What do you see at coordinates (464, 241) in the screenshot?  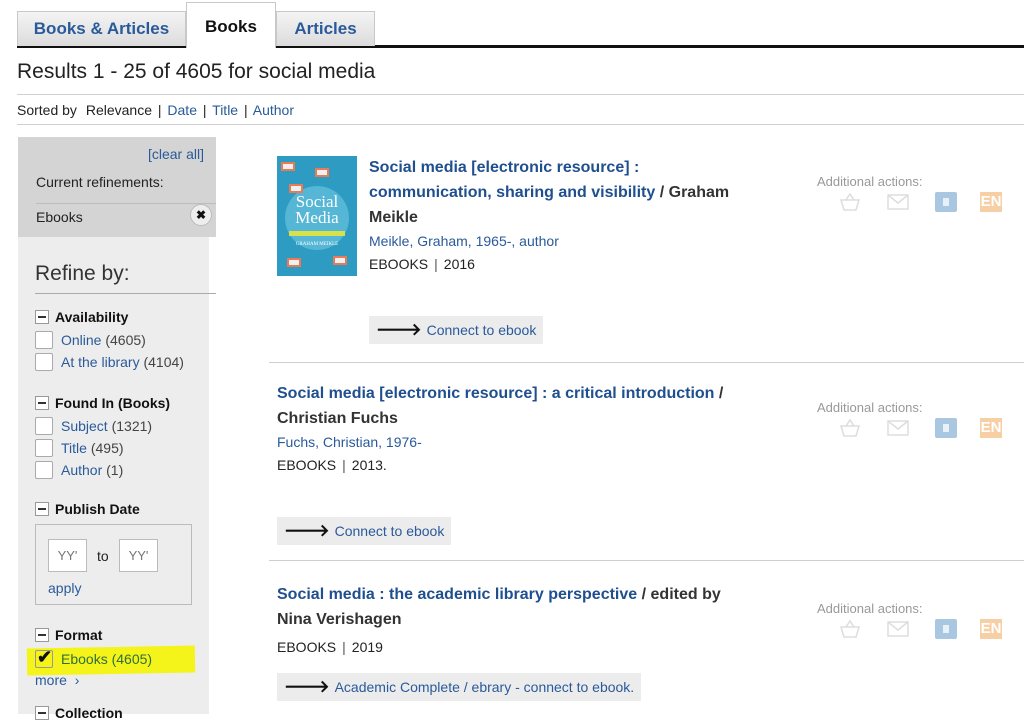 I see `author-link: Meikle, Graham, 1965-, author` at bounding box center [464, 241].